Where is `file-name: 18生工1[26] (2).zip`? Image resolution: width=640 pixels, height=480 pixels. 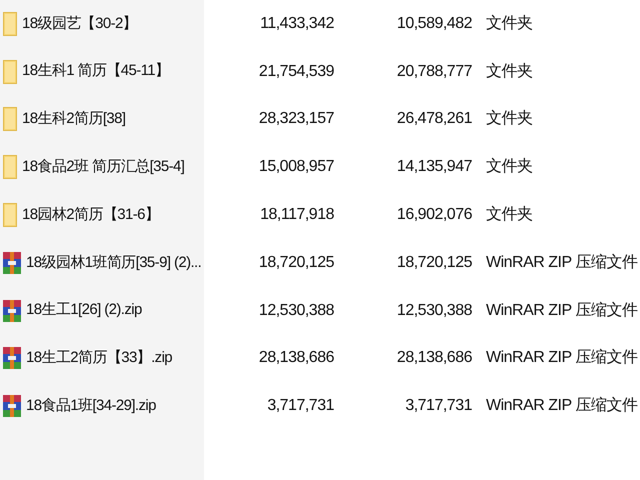
file-name: 18生工1[26] (2).zip is located at coordinates (83, 310).